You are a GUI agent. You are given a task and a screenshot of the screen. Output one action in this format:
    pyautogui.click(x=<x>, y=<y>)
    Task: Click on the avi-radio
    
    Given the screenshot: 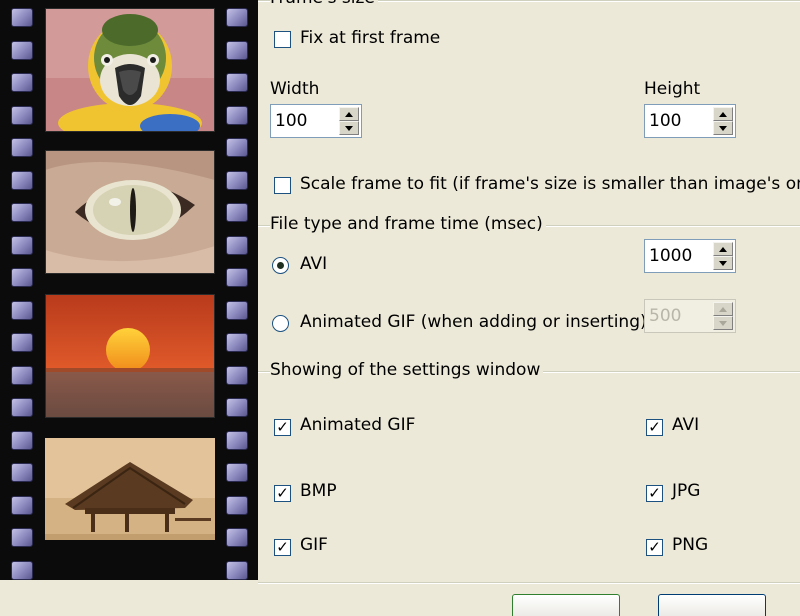 What is the action you would take?
    pyautogui.click(x=280, y=265)
    